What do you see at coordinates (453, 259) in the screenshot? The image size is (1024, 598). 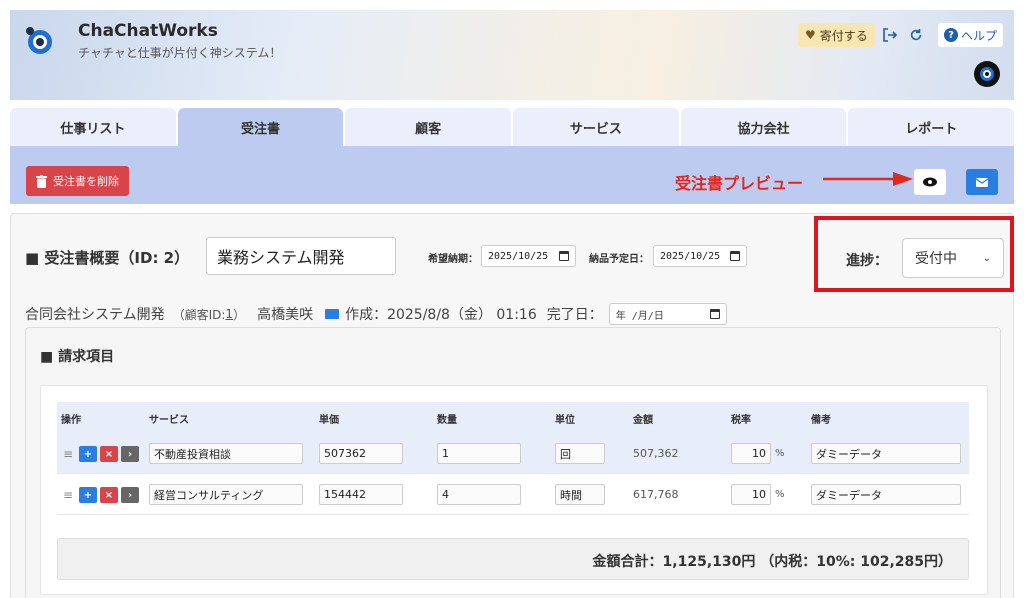 I see `desired-date-label: 希望納期：` at bounding box center [453, 259].